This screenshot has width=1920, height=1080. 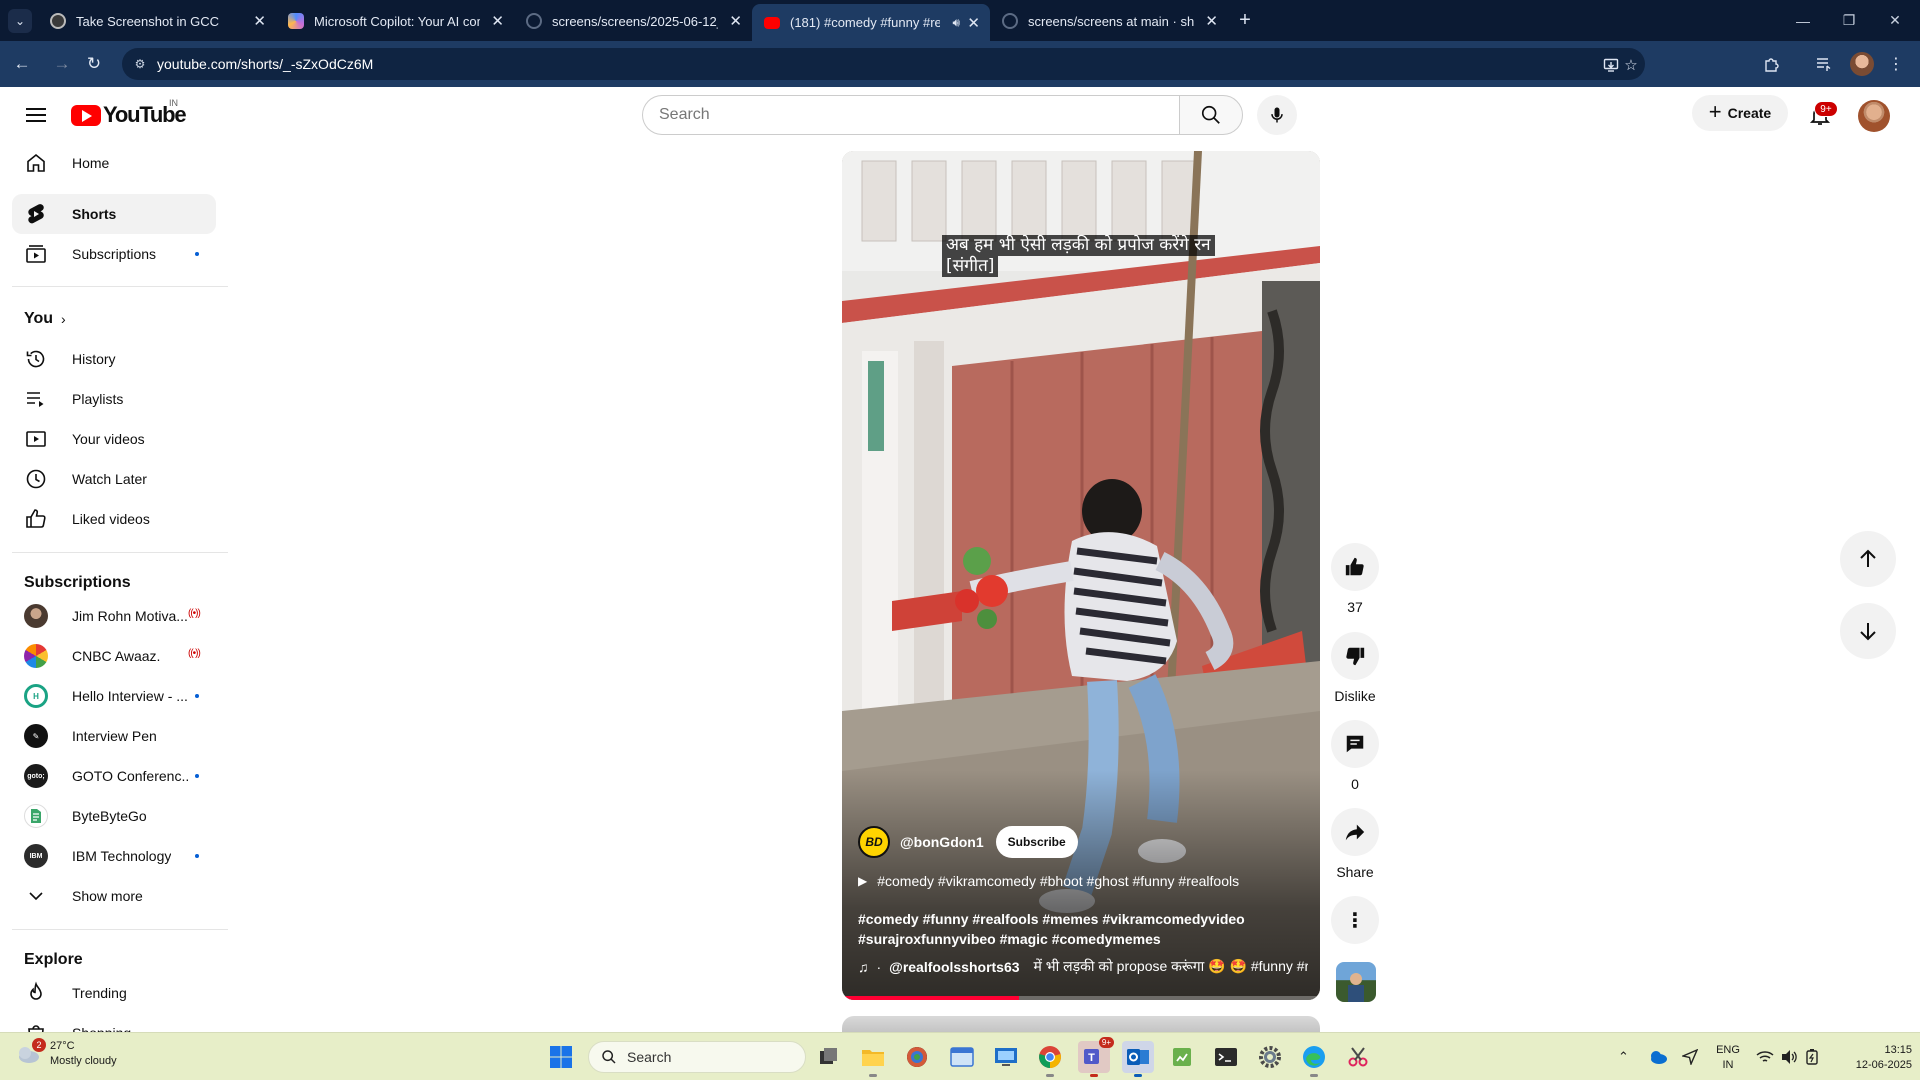 What do you see at coordinates (1211, 115) in the screenshot?
I see `search-button` at bounding box center [1211, 115].